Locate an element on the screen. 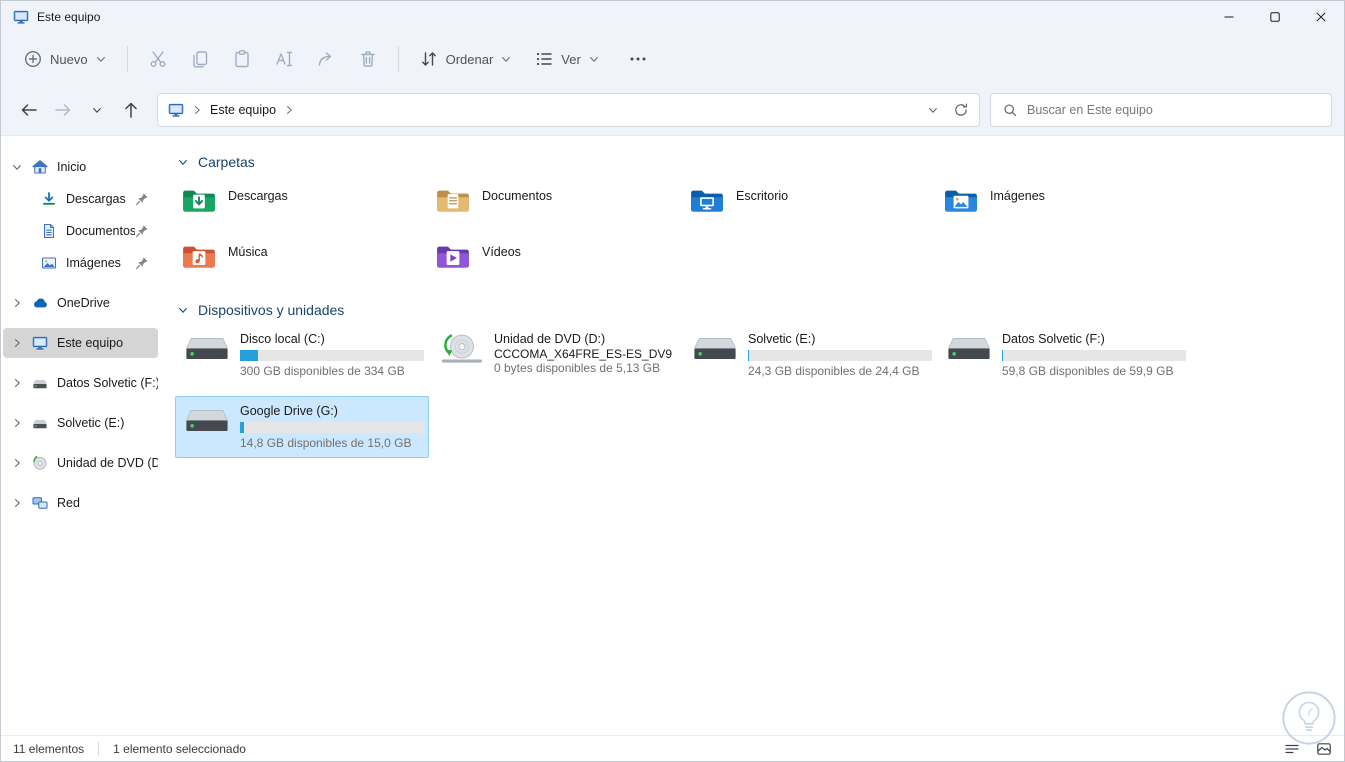 This screenshot has height=762, width=1345. sidebar-item-este-equipo: Este equipo is located at coordinates (80, 343).